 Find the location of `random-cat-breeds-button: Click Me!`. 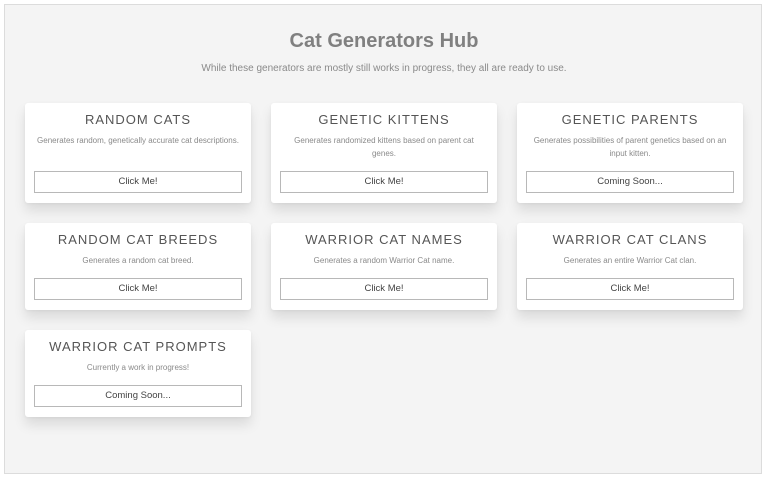

random-cat-breeds-button: Click Me! is located at coordinates (138, 289).